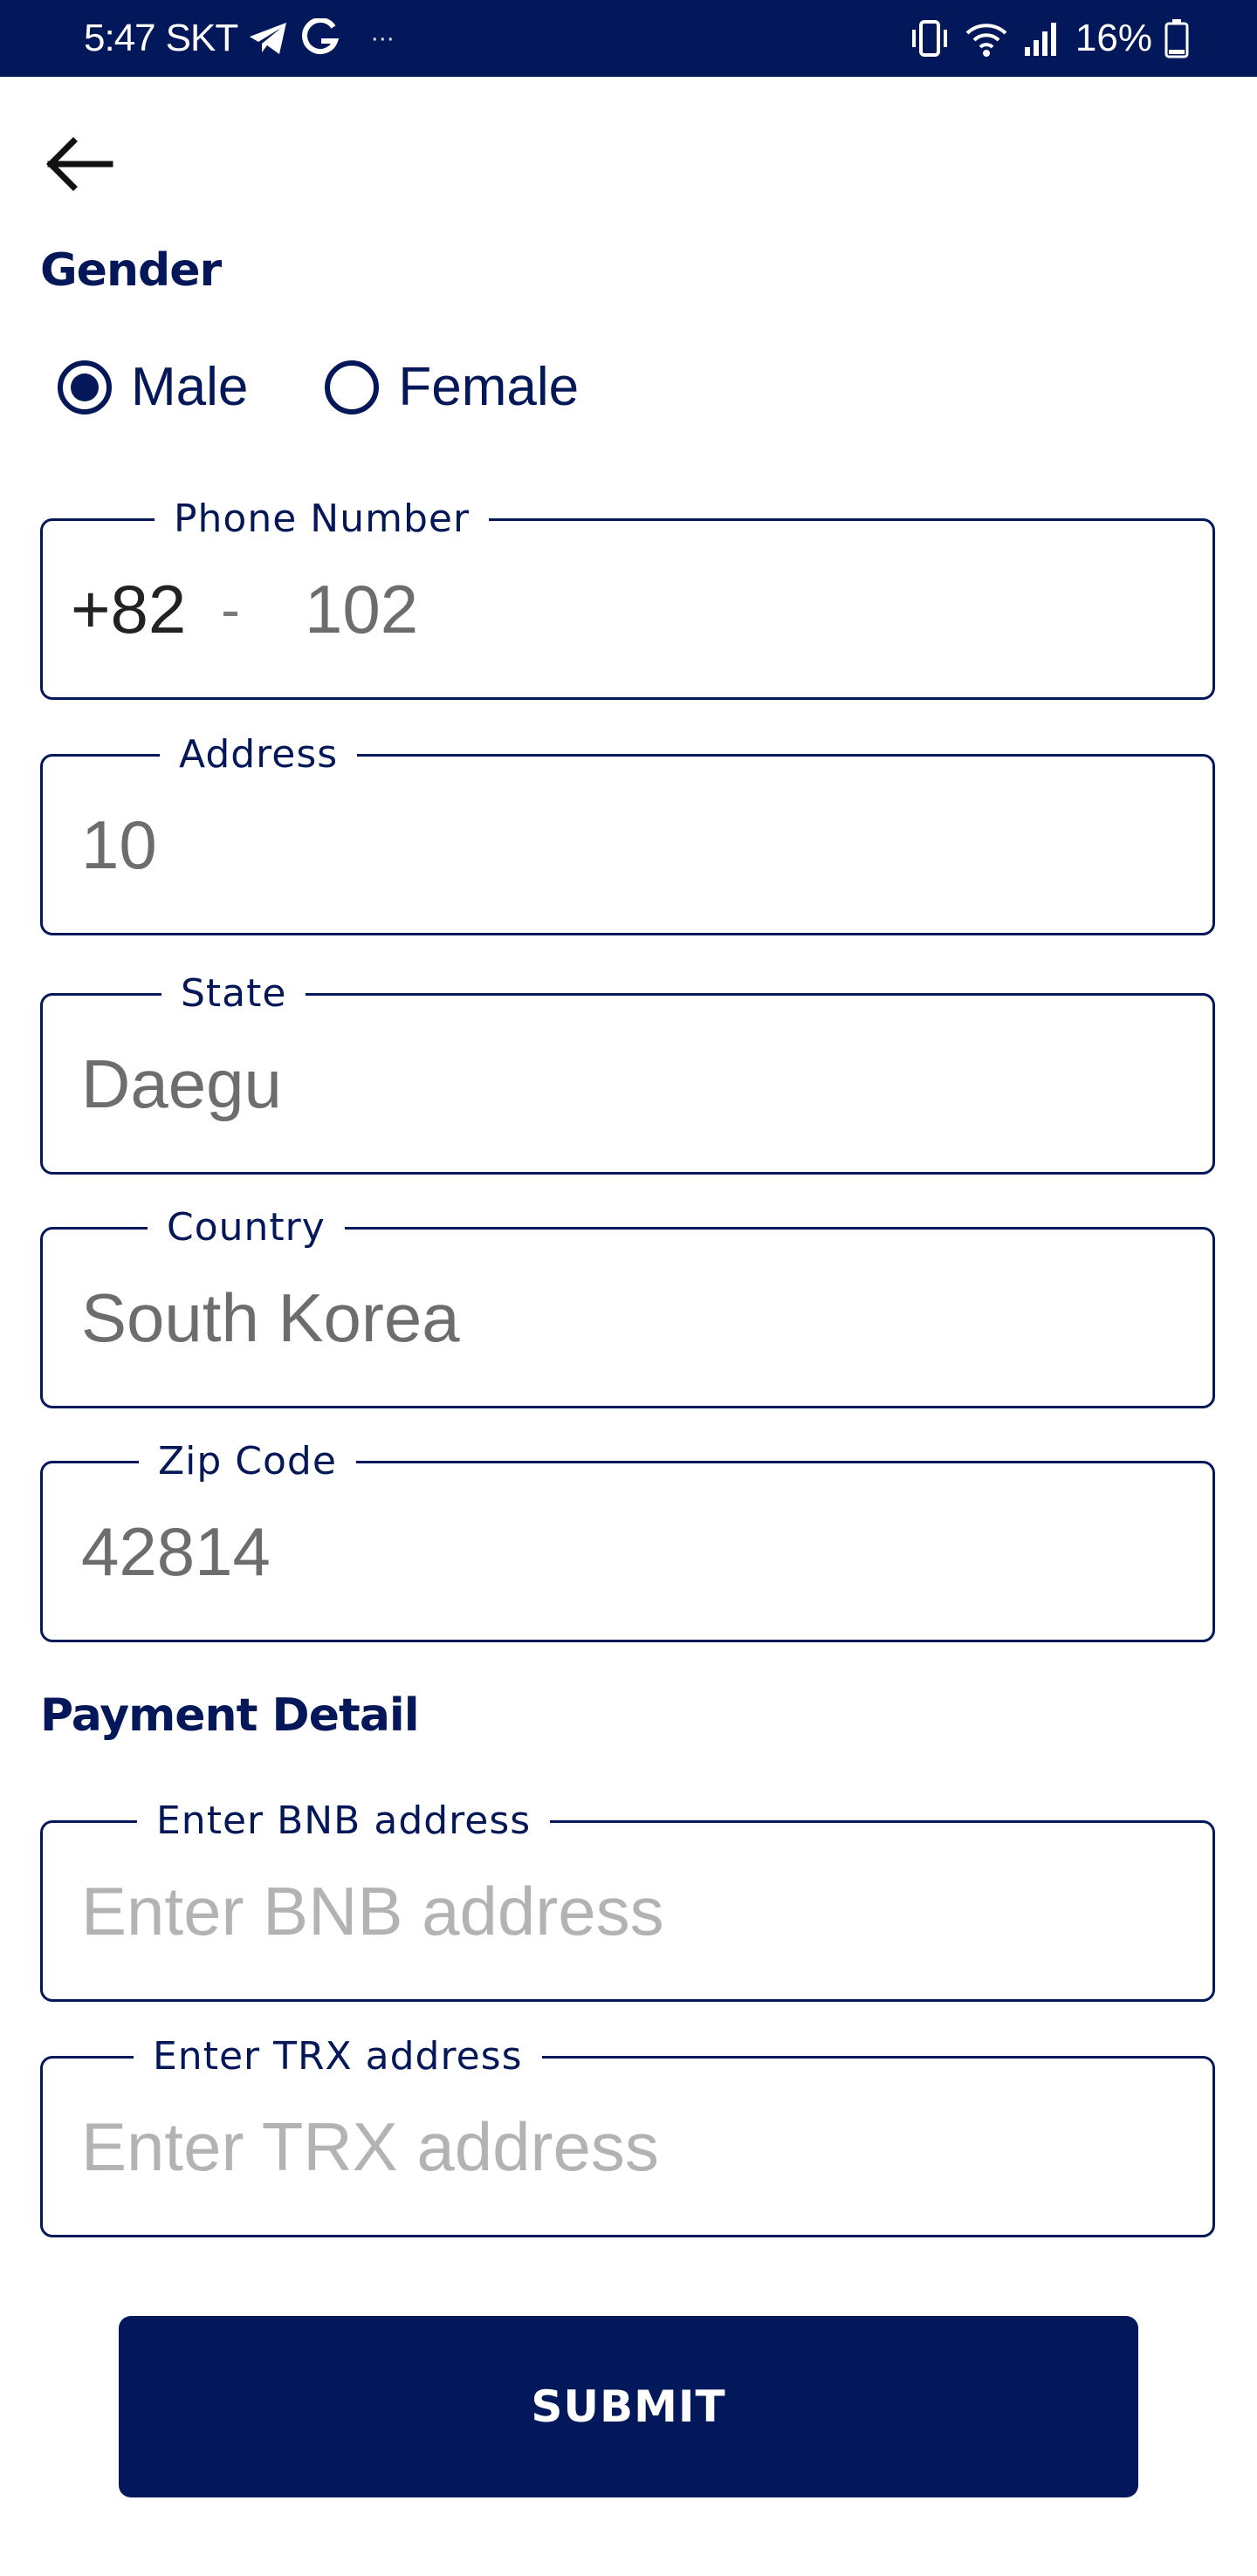 The height and width of the screenshot is (2576, 1257). Describe the element at coordinates (181, 1084) in the screenshot. I see `state-value: Daegu` at that location.